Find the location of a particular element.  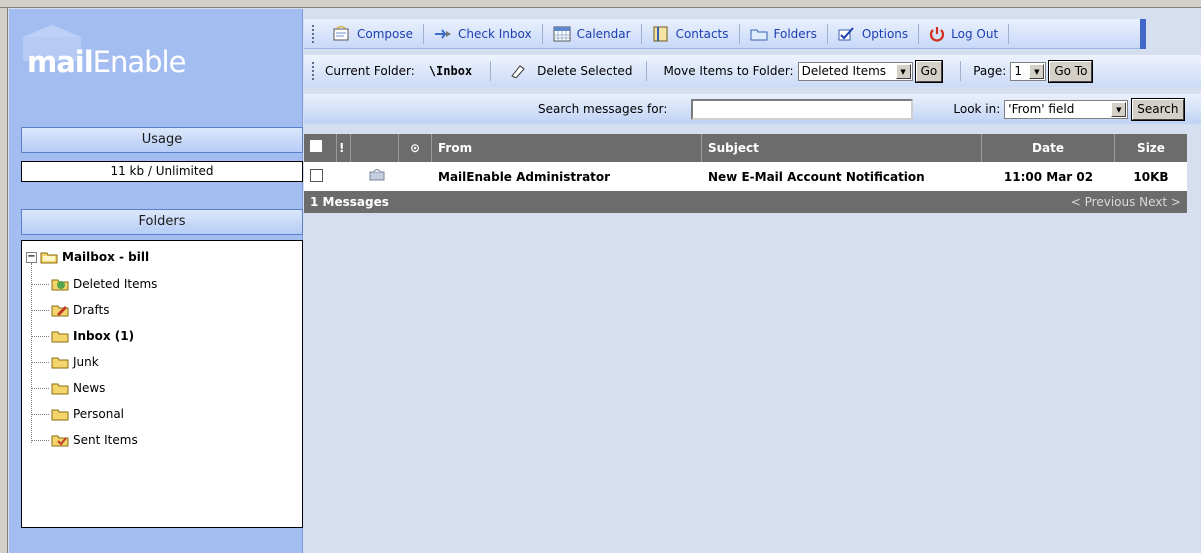

toolbar-edge is located at coordinates (1143, 34).